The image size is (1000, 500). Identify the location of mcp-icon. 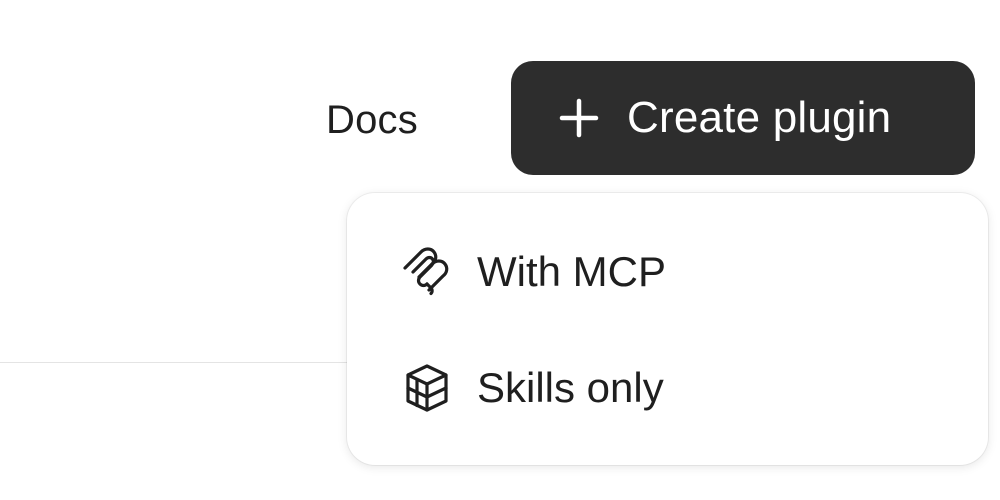
(427, 272).